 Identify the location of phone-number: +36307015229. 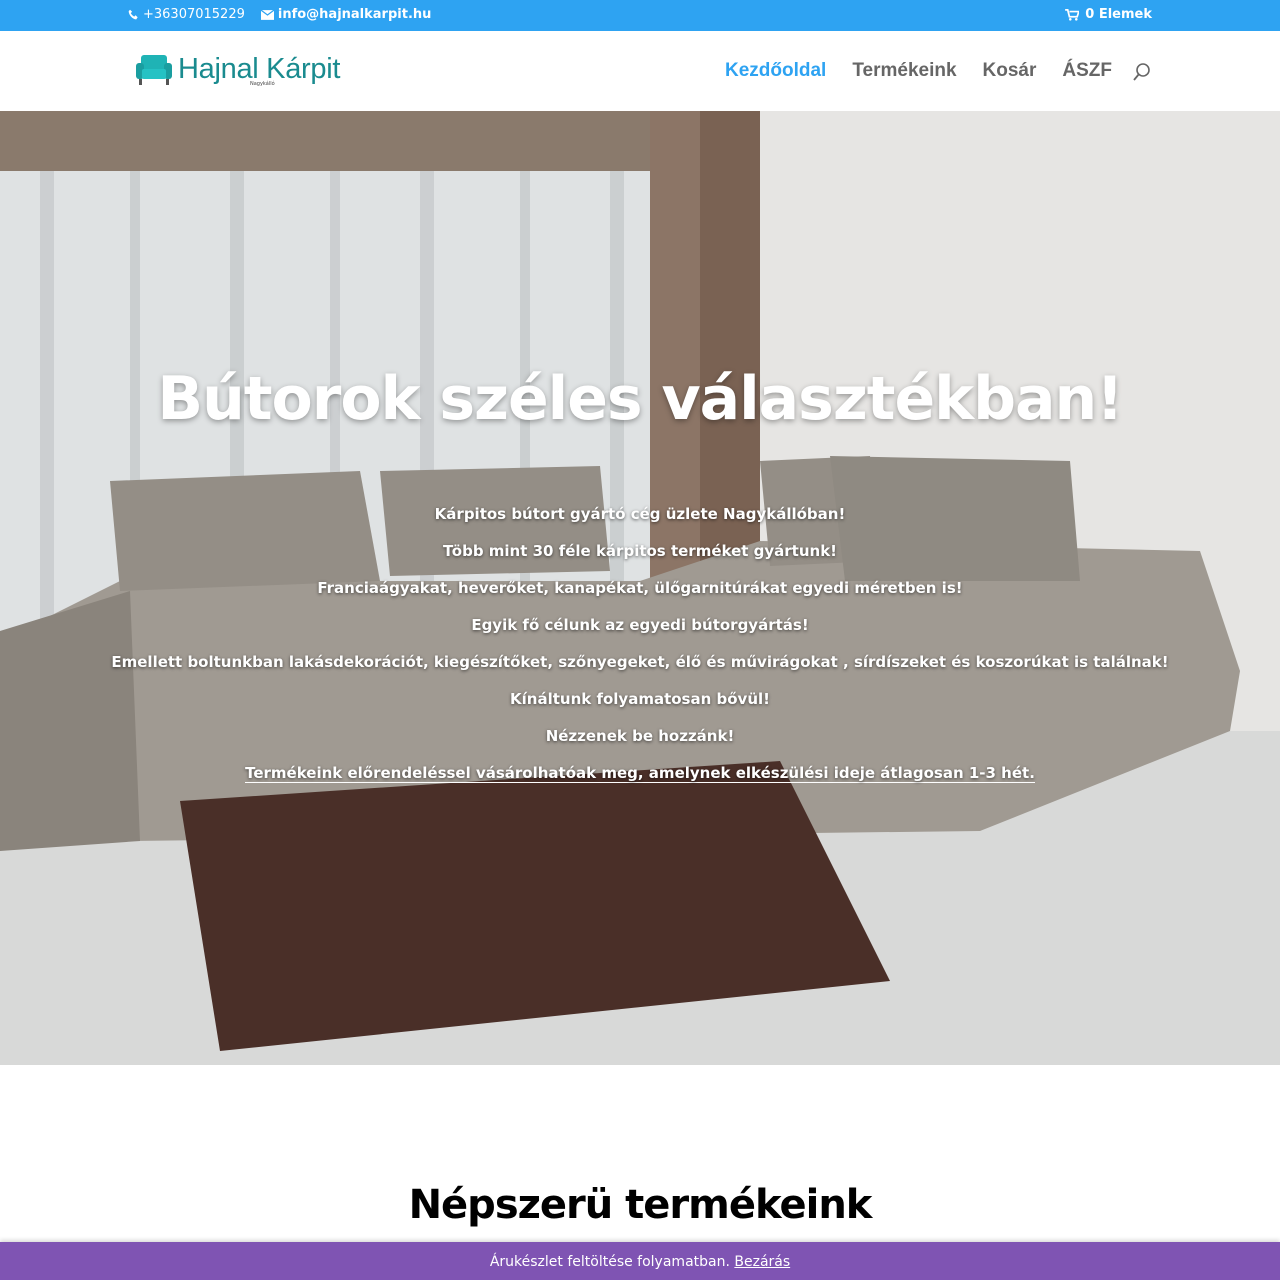
(194, 14).